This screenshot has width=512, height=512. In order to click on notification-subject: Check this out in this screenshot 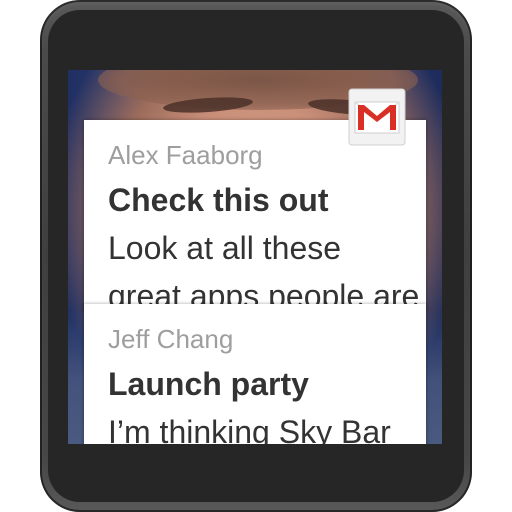, I will do `click(218, 200)`.